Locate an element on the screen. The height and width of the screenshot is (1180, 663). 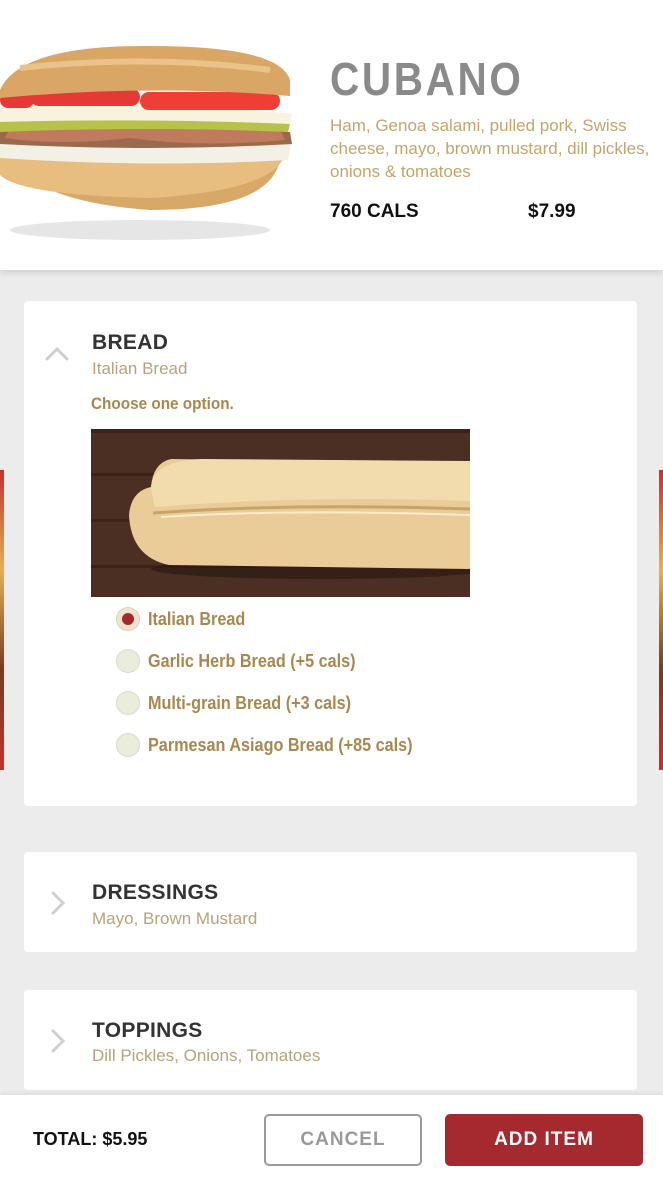
order-footer: TOTAL: $5.95 CANCEL ADD ITEM is located at coordinates (331, 1137).